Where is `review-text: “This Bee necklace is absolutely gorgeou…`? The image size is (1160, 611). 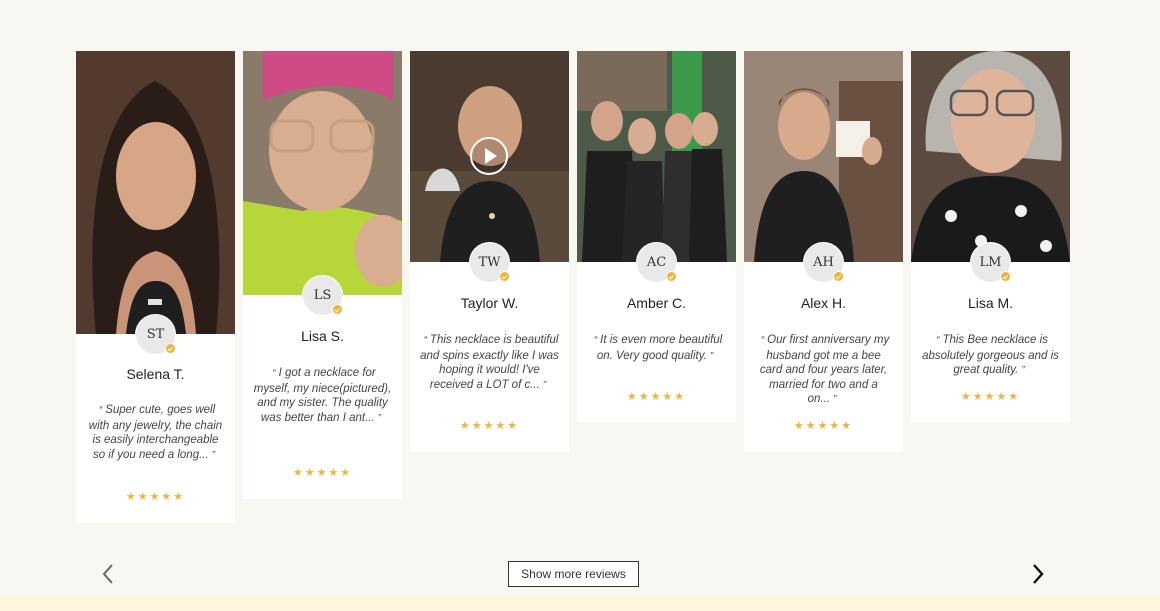 review-text: “This Bee necklace is absolutely gorgeou… is located at coordinates (990, 356).